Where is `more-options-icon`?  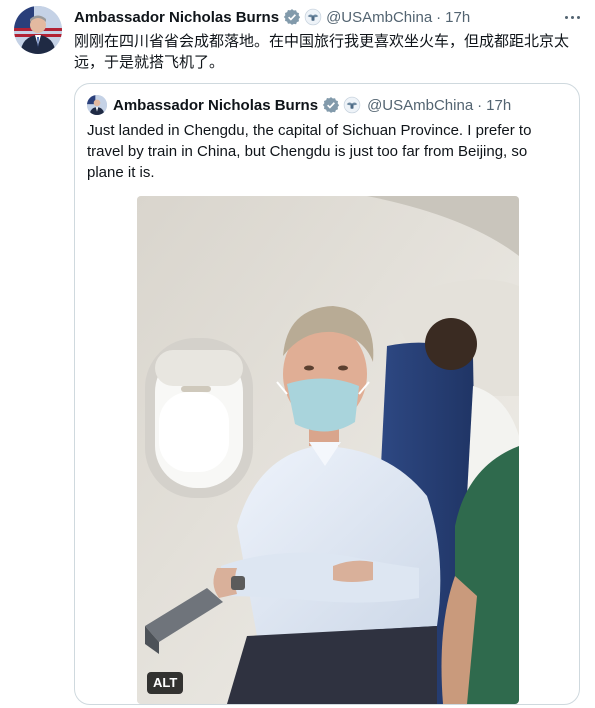
more-options-icon is located at coordinates (572, 17).